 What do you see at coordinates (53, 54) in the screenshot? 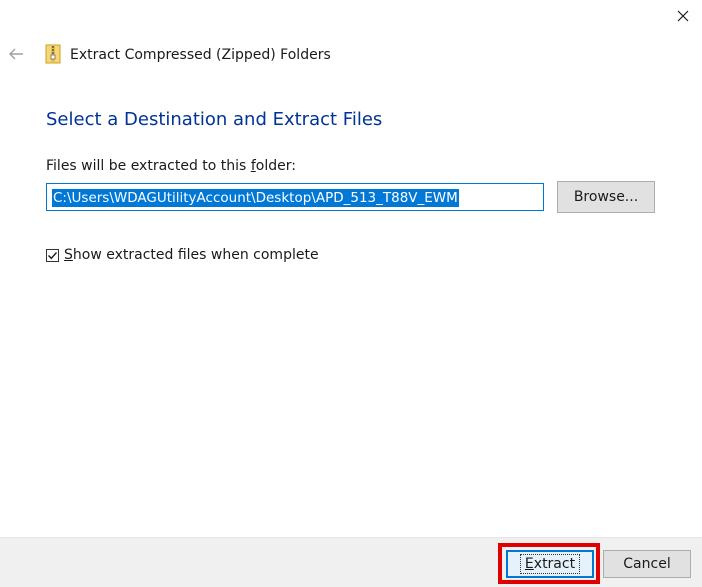
I see `zip-folder-icon` at bounding box center [53, 54].